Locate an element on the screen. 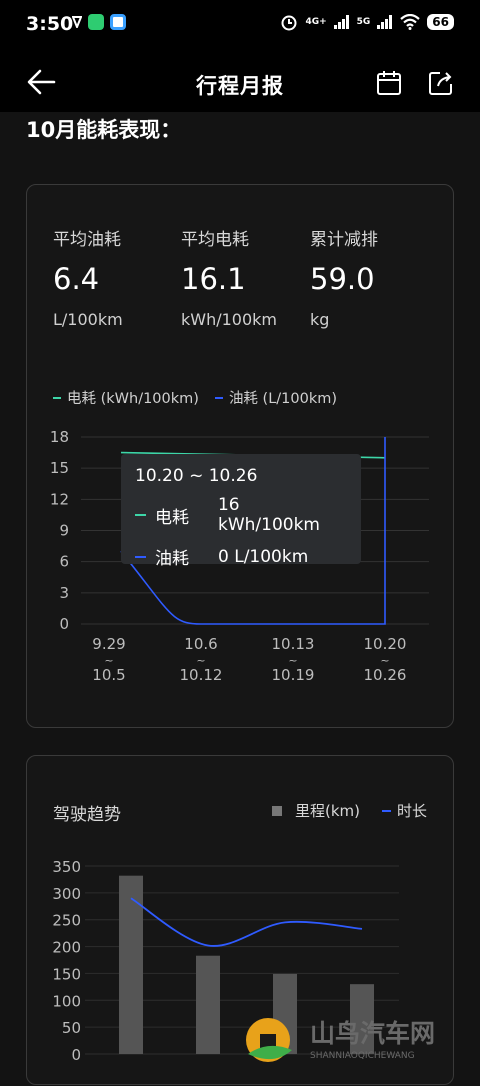 Image resolution: width=480 pixels, height=1086 pixels. stat-avg-electric: 平均电耗 16.1 kWh/100km is located at coordinates (229, 277).